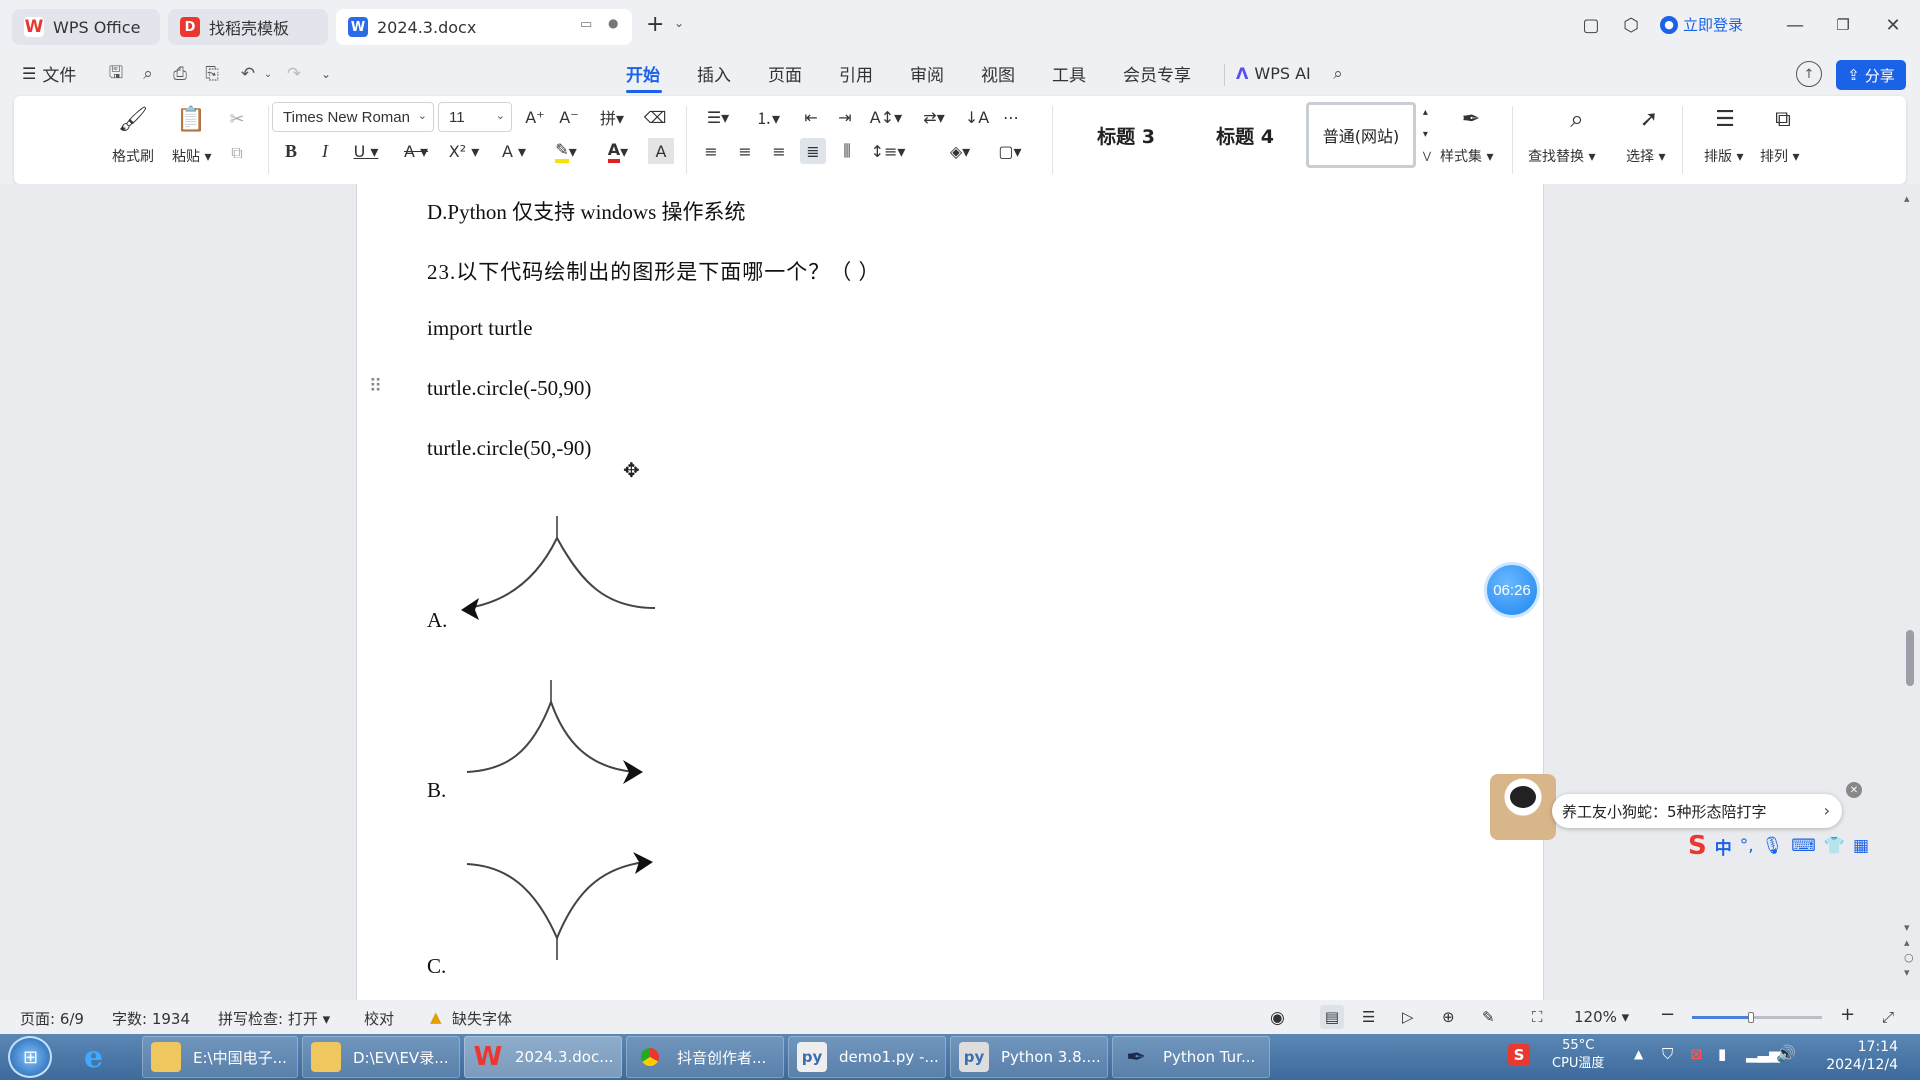 The width and height of the screenshot is (1920, 1080). What do you see at coordinates (856, 73) in the screenshot?
I see `tab-references: 引用` at bounding box center [856, 73].